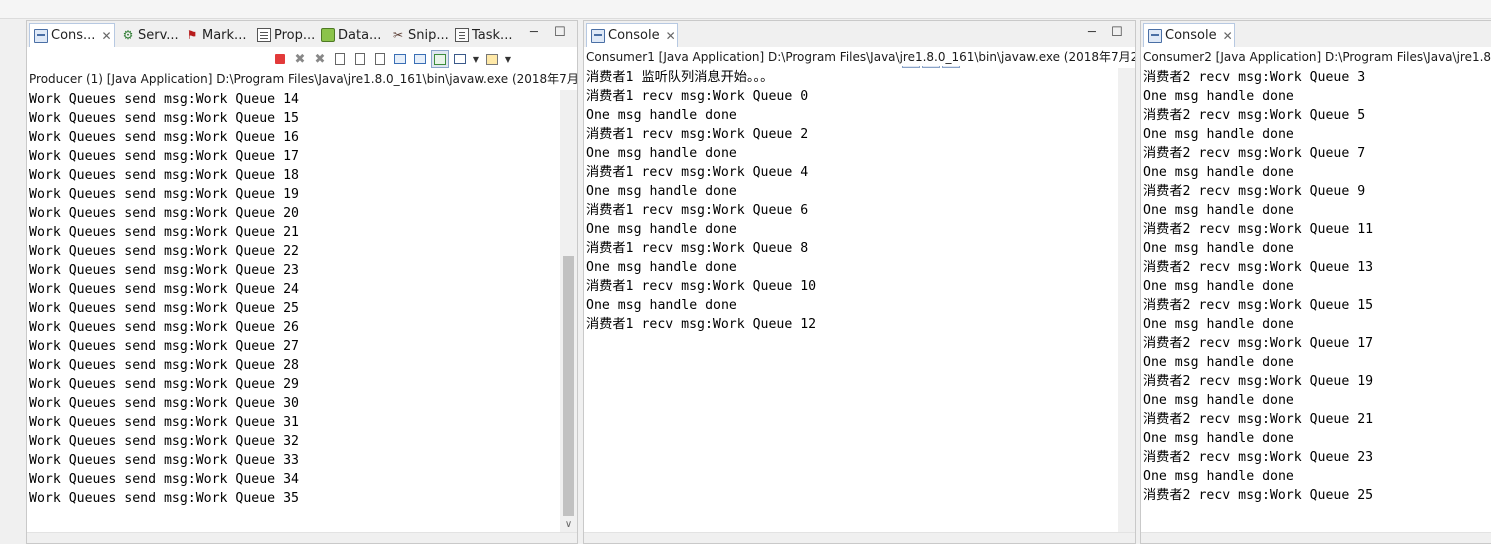 Image resolution: width=1491 pixels, height=544 pixels. What do you see at coordinates (164, 308) in the screenshot?
I see `console-line: Work Queues send msg:Work Queue 25` at bounding box center [164, 308].